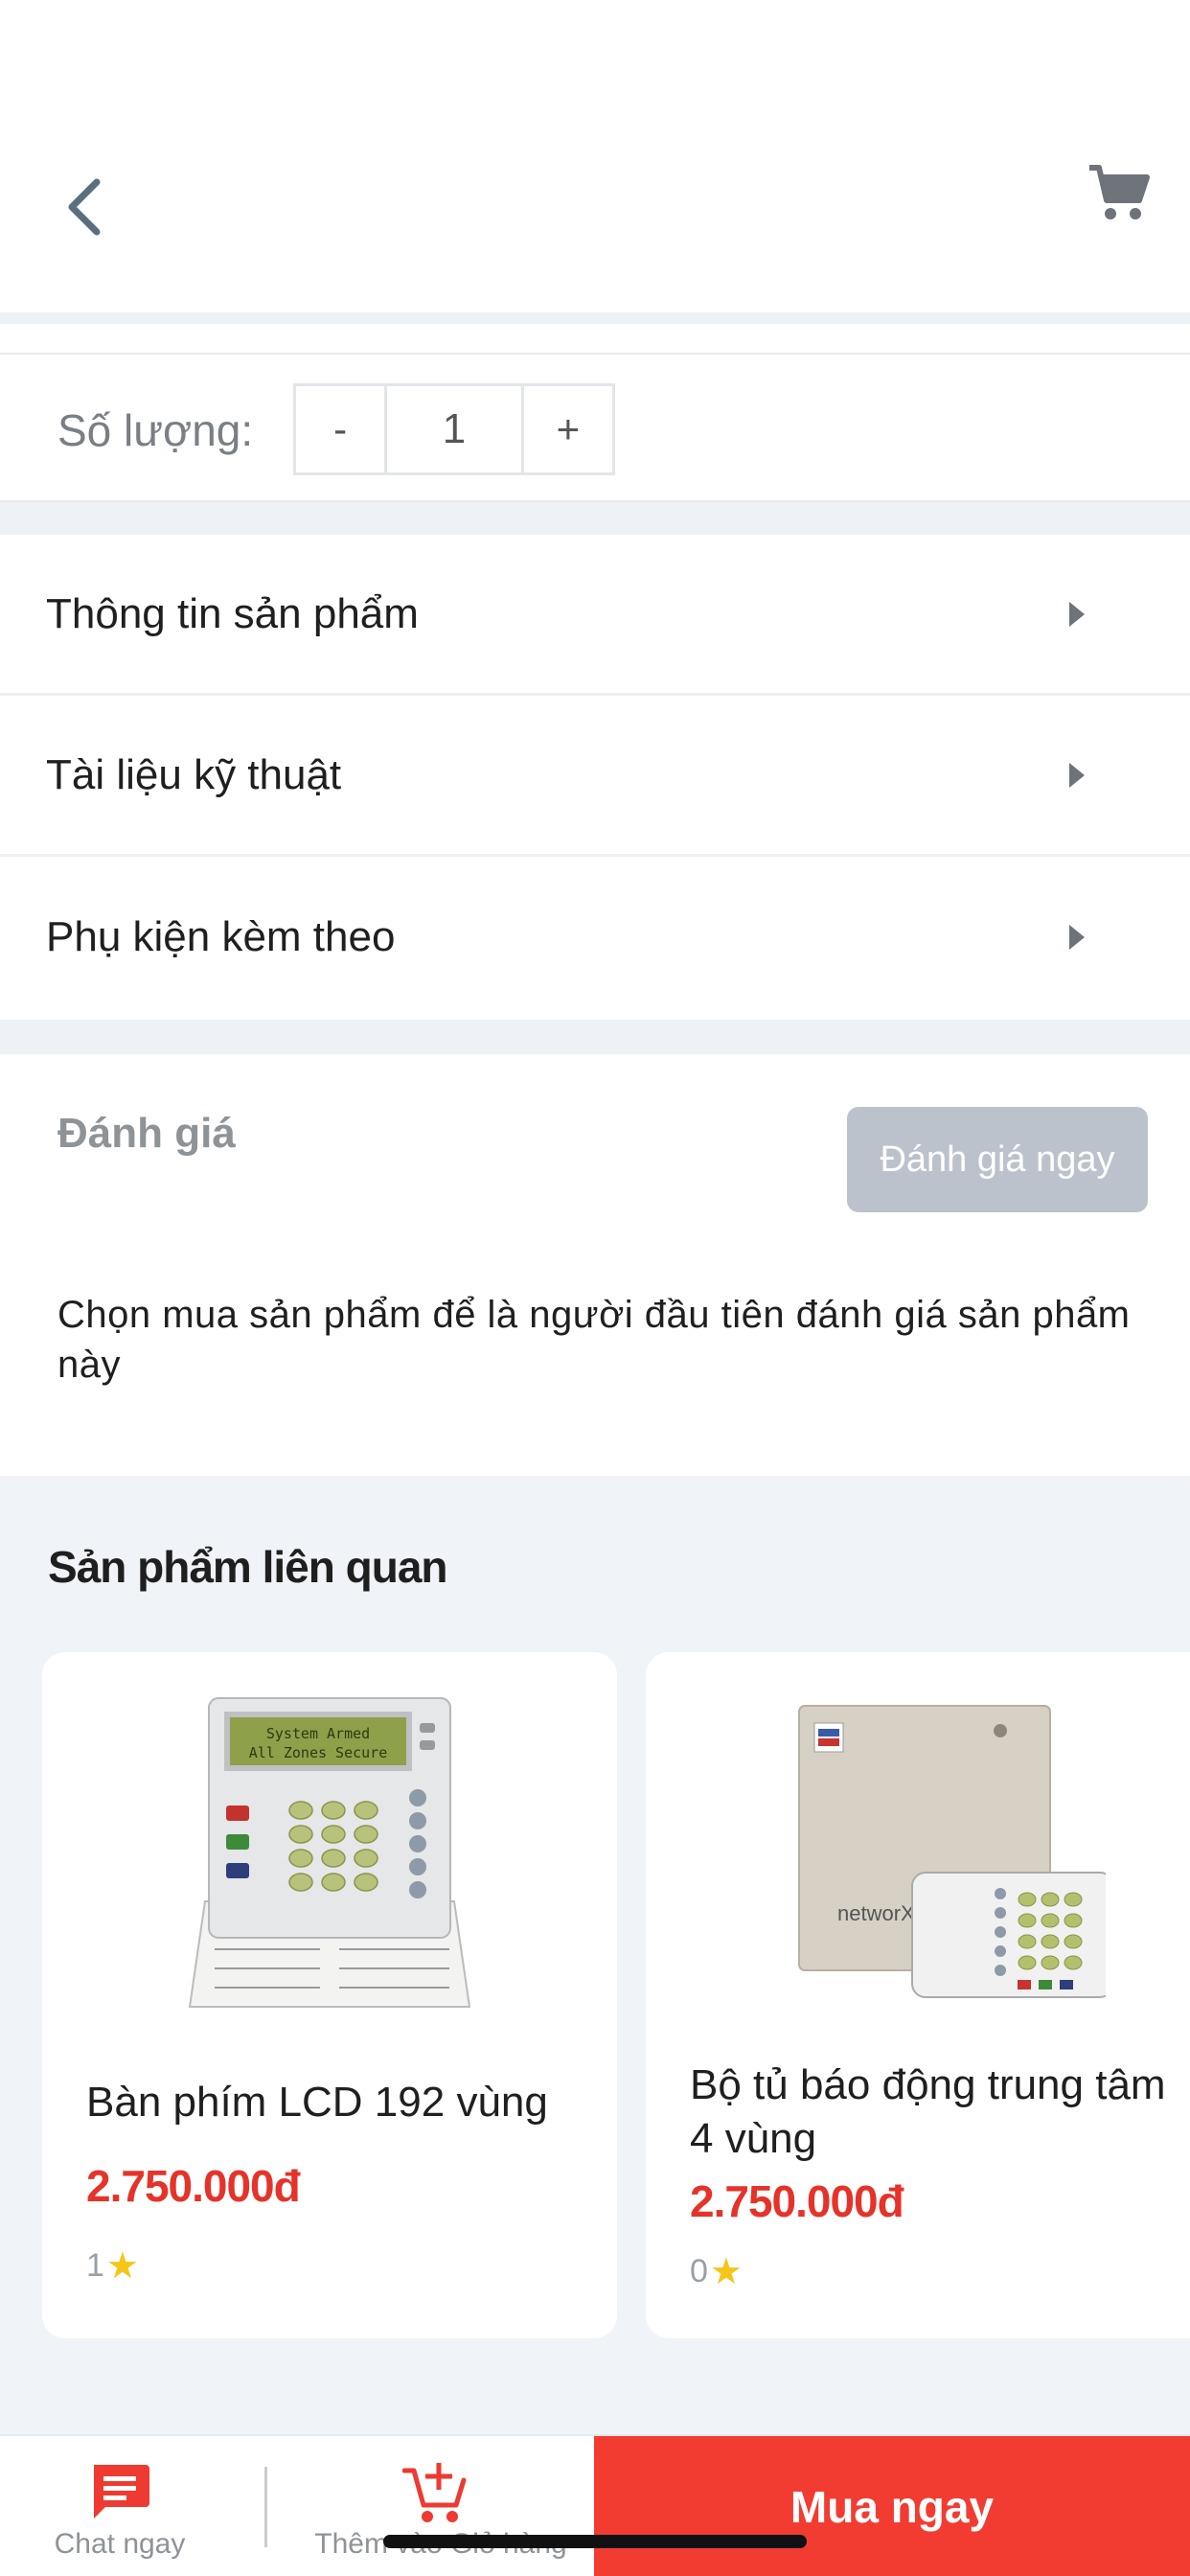 The width and height of the screenshot is (1190, 2576). What do you see at coordinates (952, 1851) in the screenshot?
I see `alarm-panel-image: networX` at bounding box center [952, 1851].